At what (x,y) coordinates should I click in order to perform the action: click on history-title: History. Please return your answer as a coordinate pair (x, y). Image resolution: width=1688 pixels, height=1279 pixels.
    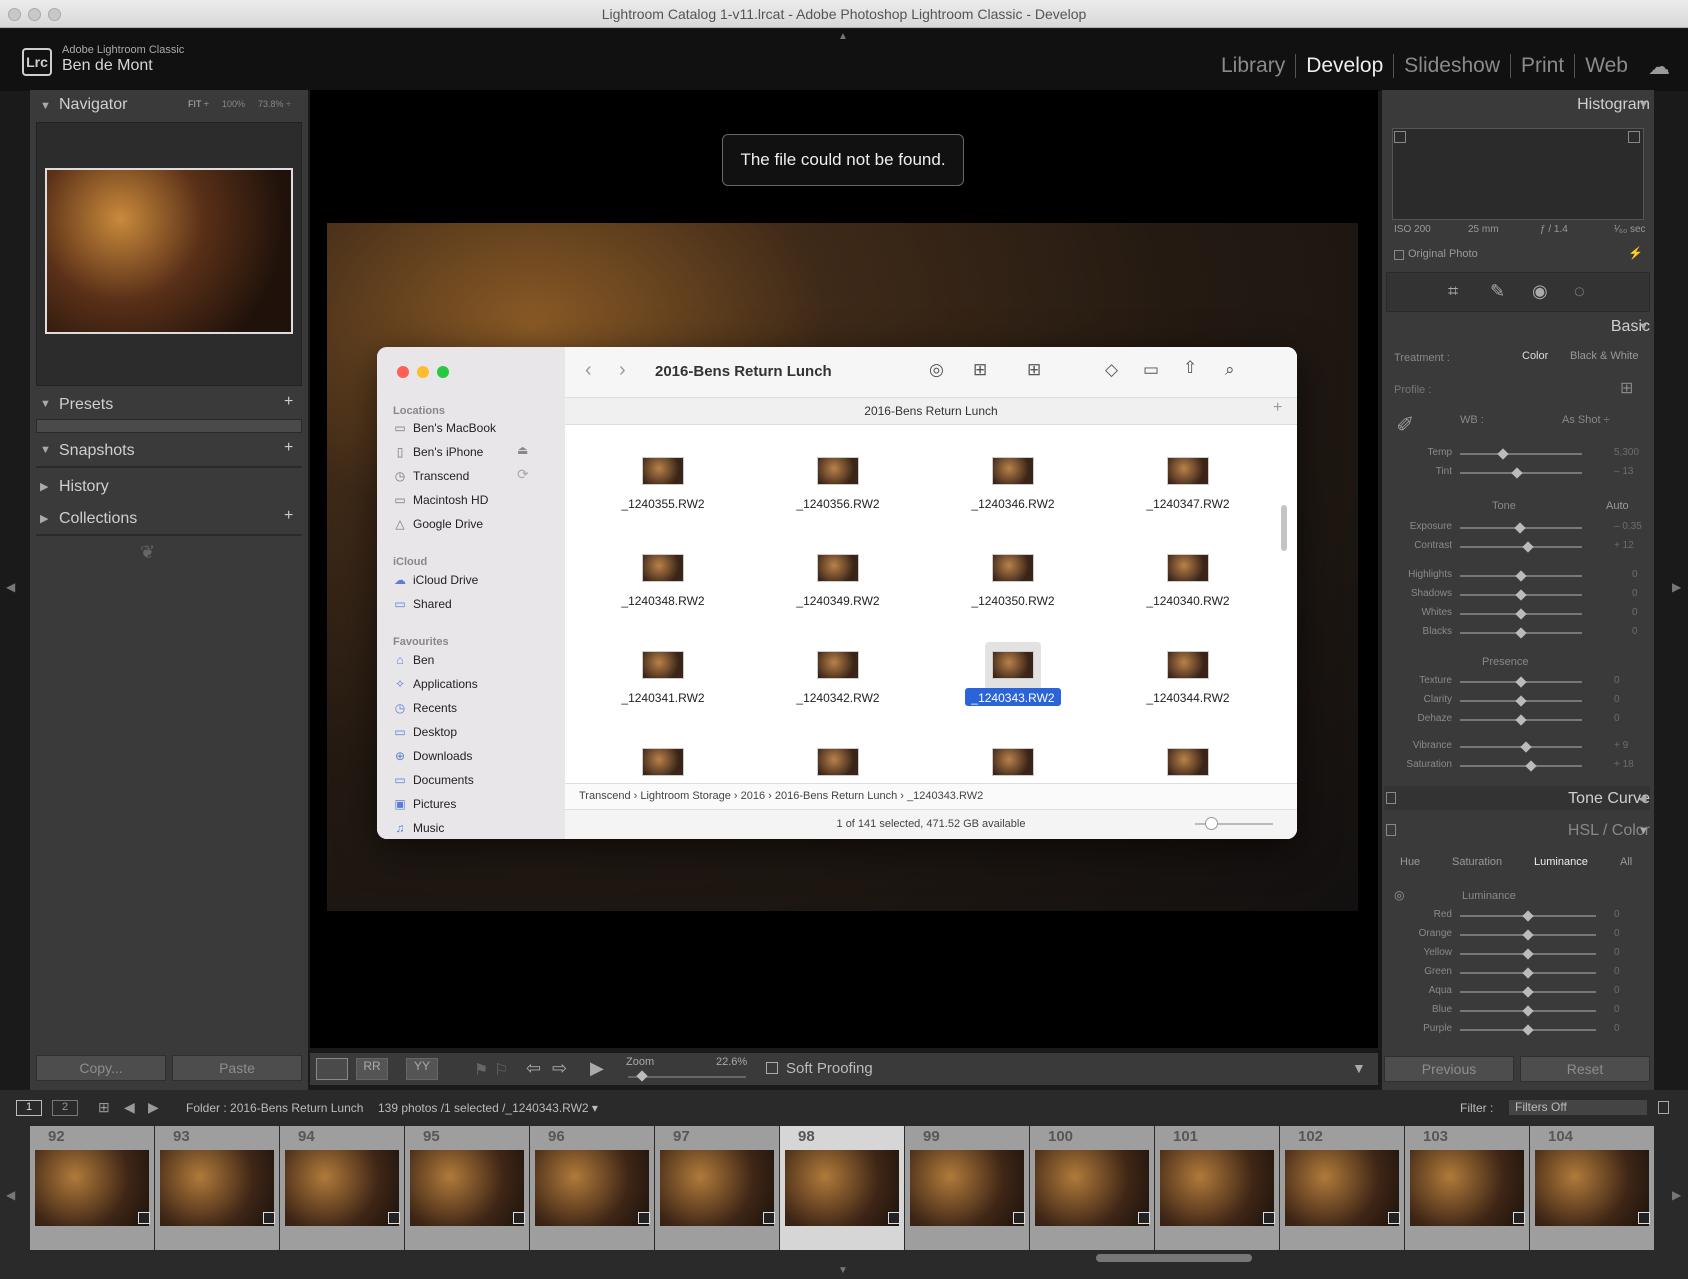
    Looking at the image, I should click on (84, 487).